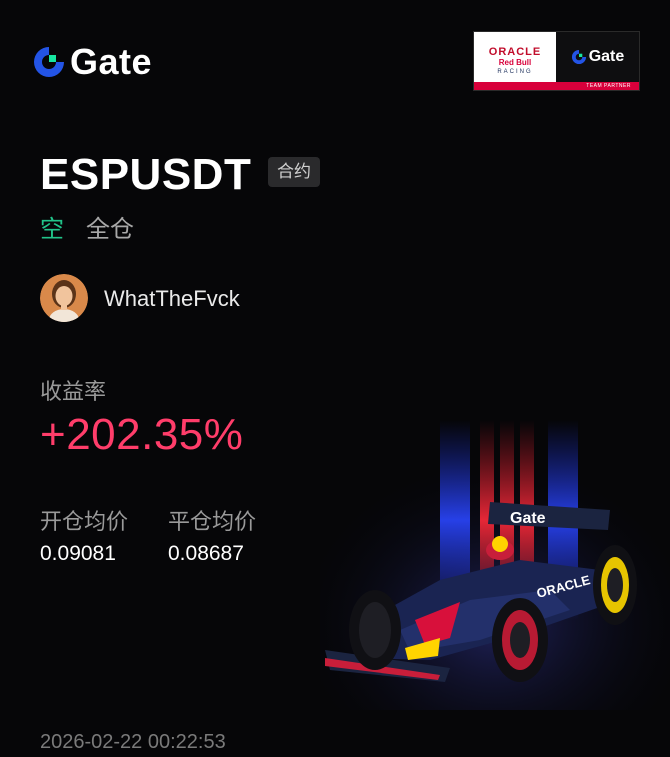  I want to click on partner-racing-text: RACING, so click(515, 72).